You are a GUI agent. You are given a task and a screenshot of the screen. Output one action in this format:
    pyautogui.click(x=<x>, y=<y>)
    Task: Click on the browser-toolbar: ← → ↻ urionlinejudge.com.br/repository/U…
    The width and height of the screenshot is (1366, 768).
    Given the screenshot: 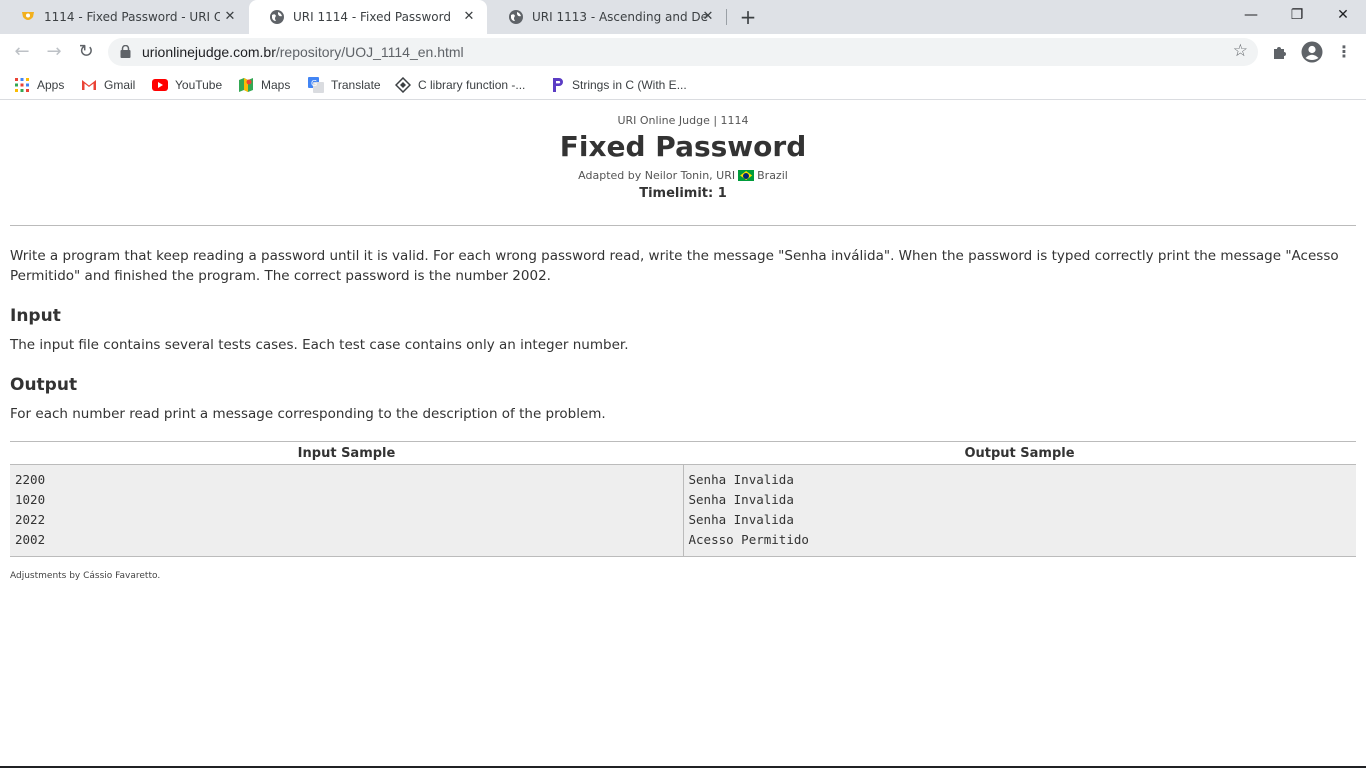 What is the action you would take?
    pyautogui.click(x=683, y=52)
    